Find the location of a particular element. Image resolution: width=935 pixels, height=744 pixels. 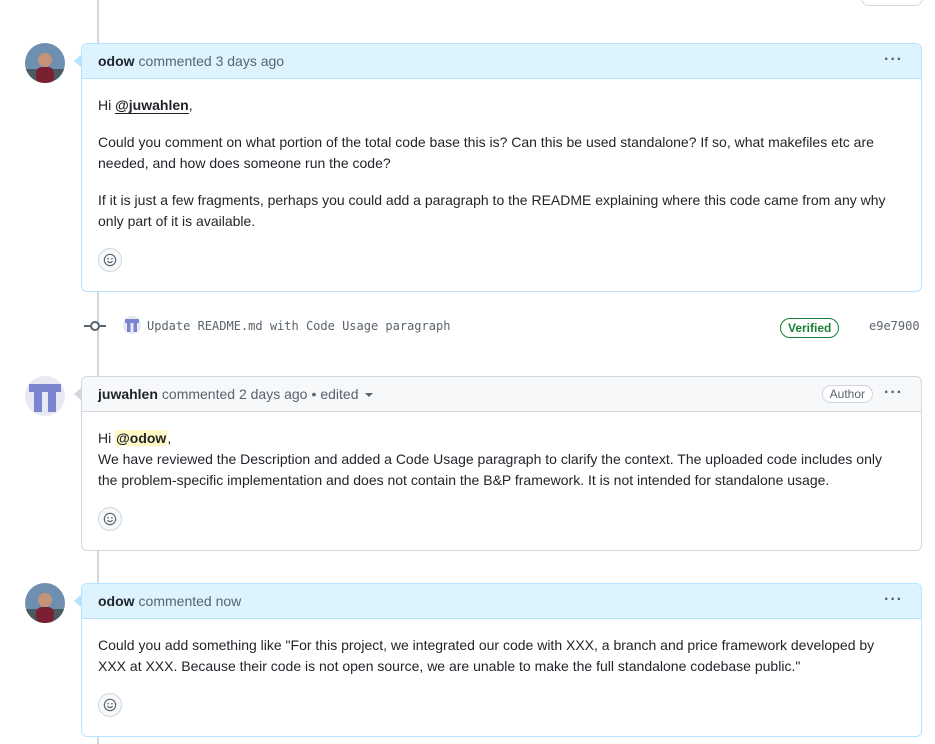

commit-author-avatar is located at coordinates (132, 325).